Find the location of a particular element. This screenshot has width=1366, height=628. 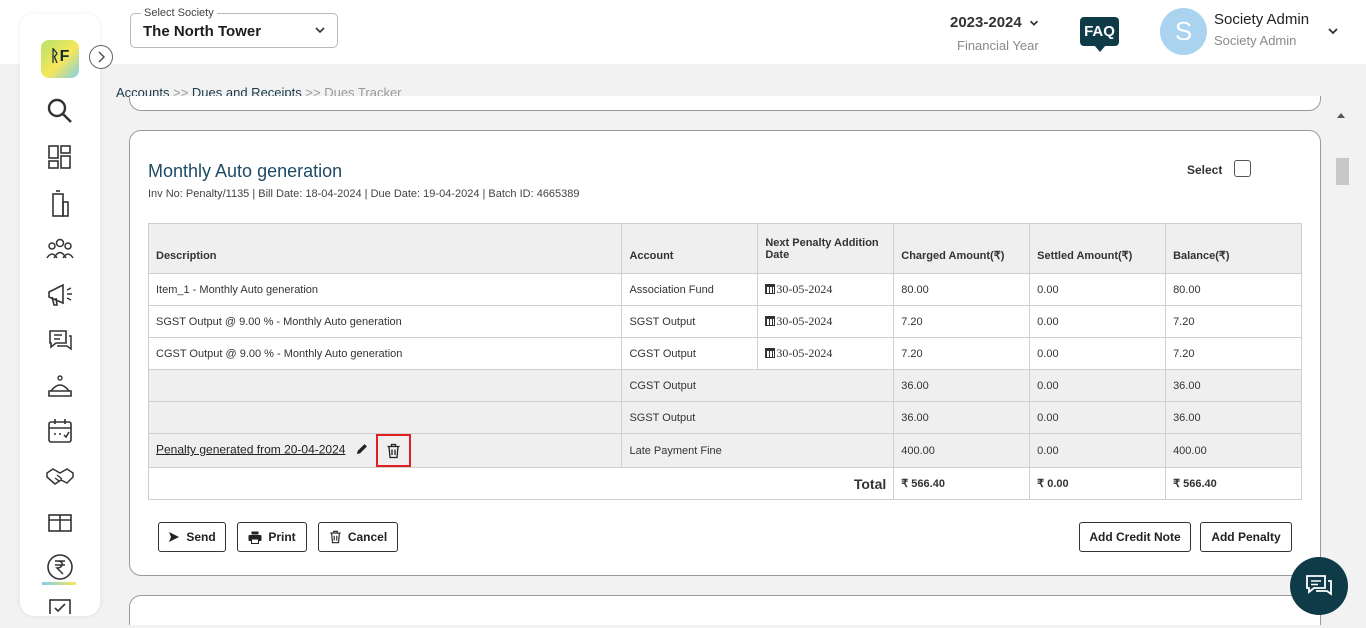

logo-text: ᚱF is located at coordinates (60, 56).